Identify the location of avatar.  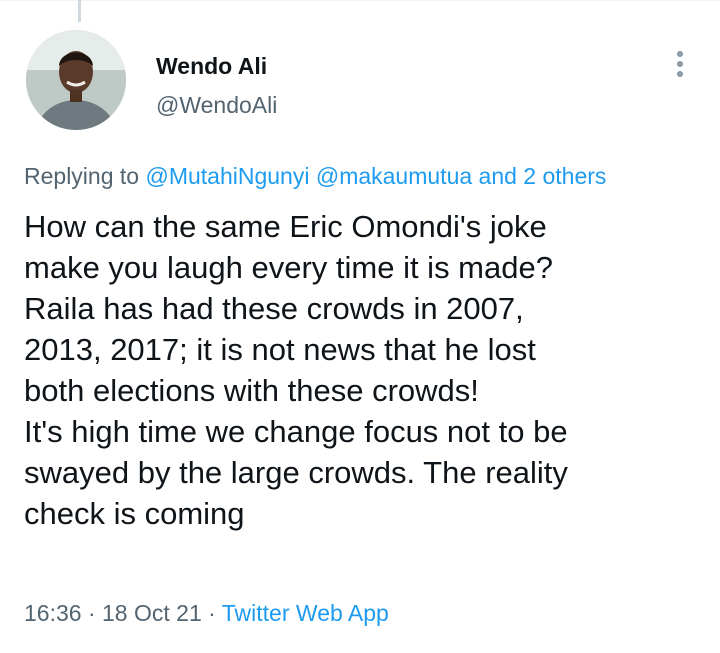
(76, 80).